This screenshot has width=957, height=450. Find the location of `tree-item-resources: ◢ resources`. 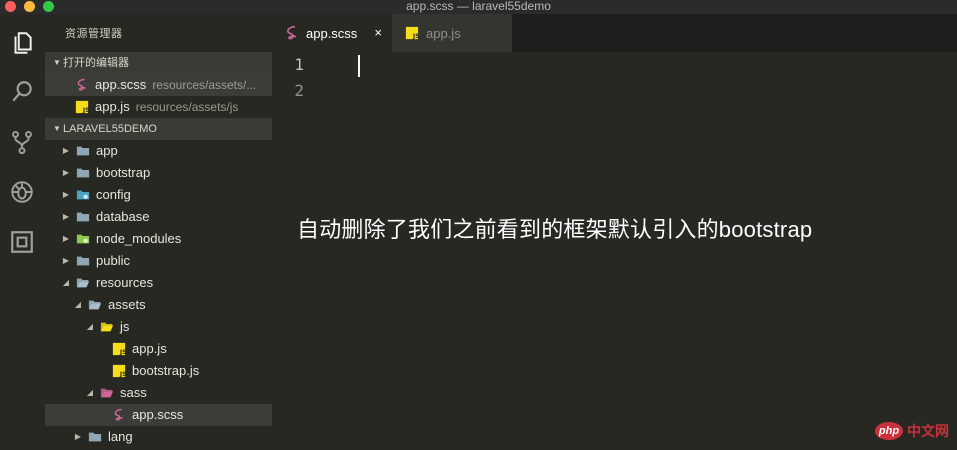

tree-item-resources: ◢ resources is located at coordinates (158, 283).